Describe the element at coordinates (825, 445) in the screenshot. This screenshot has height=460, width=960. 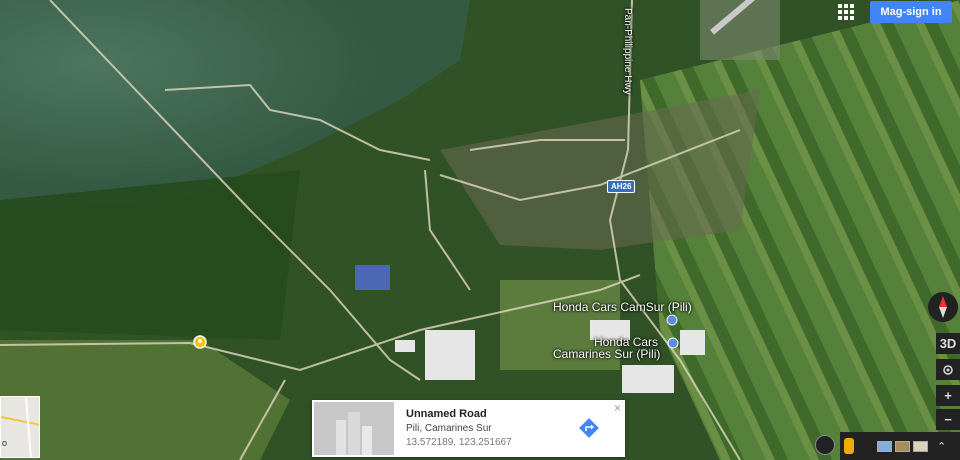
I see `panorama-icon` at that location.